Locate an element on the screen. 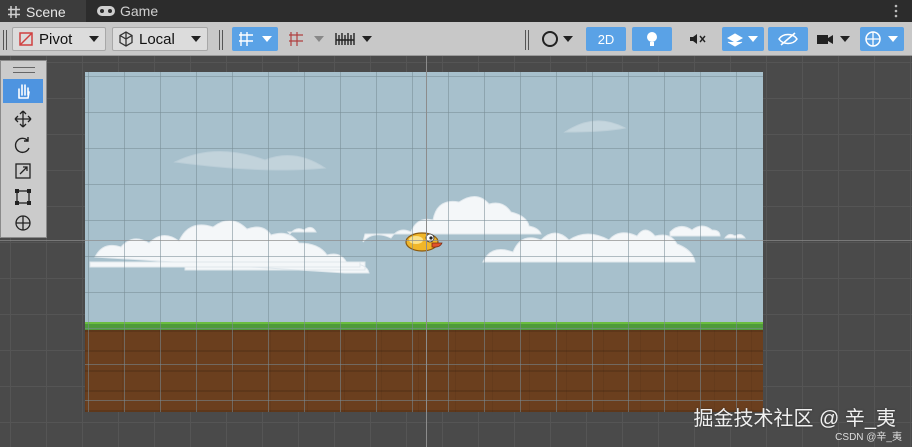 This screenshot has width=912, height=447. grid-visibility-button is located at coordinates (356, 39).